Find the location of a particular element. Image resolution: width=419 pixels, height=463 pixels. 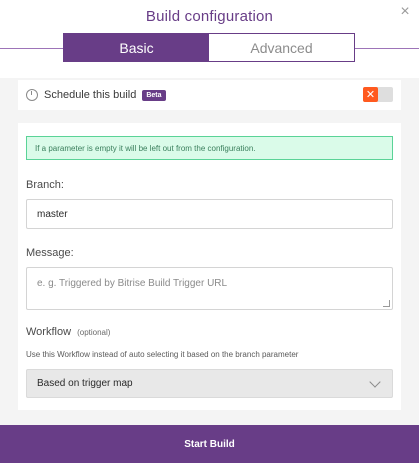

start-build-button: Start Build is located at coordinates (209, 444).